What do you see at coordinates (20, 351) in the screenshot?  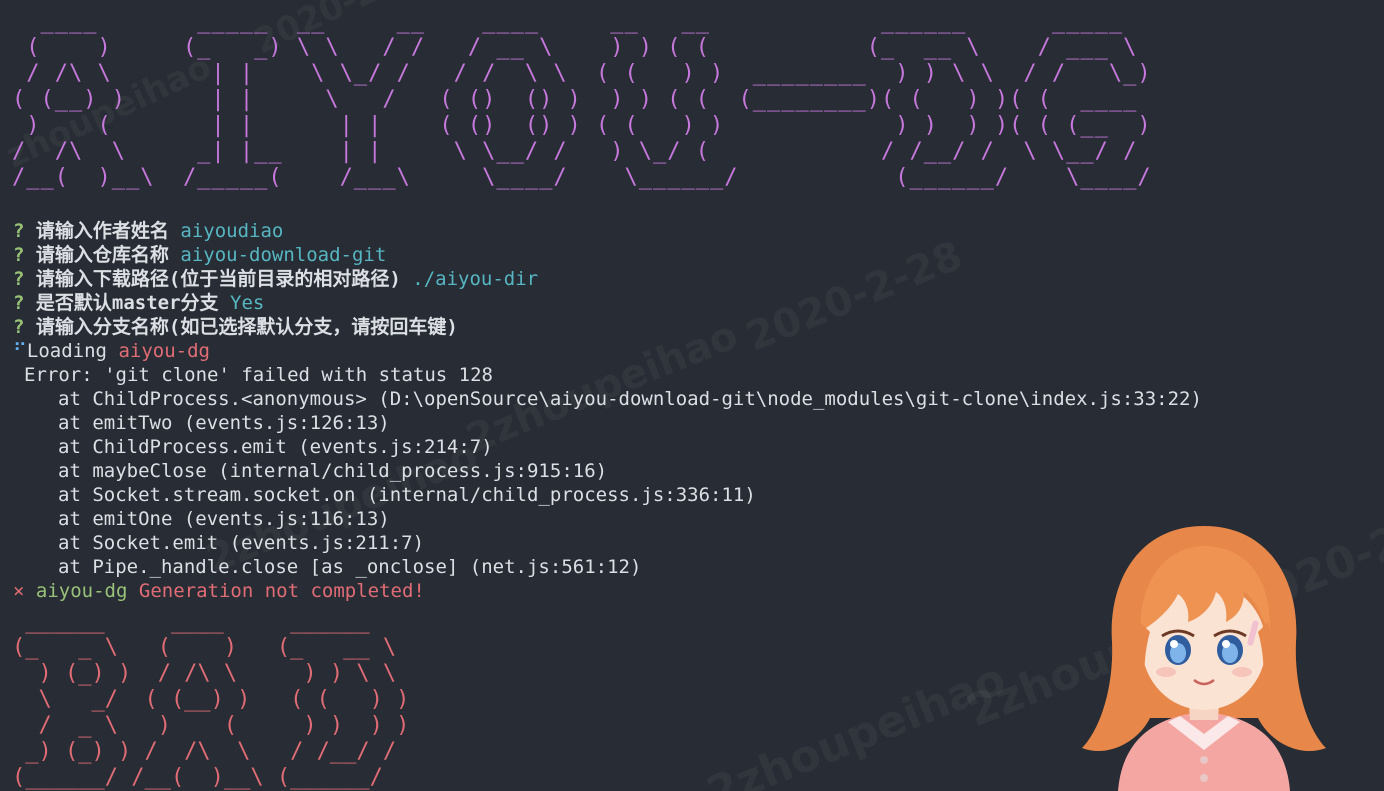 I see `spinner-icon: ⠋` at bounding box center [20, 351].